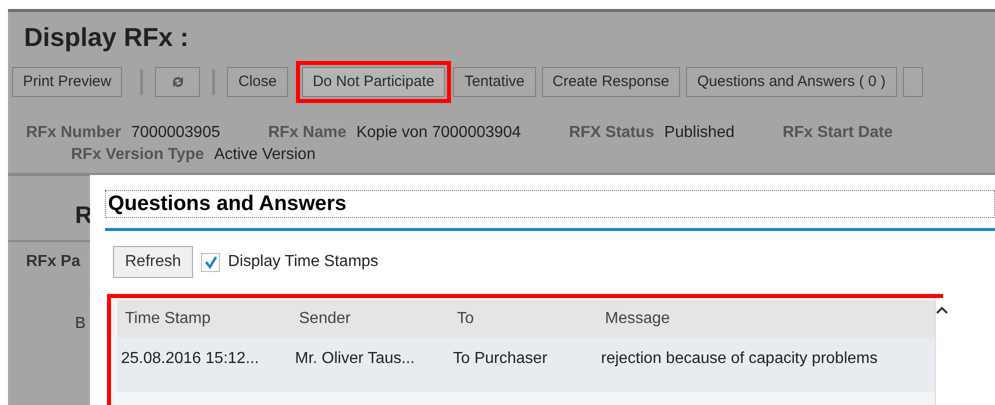 Image resolution: width=995 pixels, height=405 pixels. I want to click on table-cell: rejection because of capacity problems, so click(739, 358).